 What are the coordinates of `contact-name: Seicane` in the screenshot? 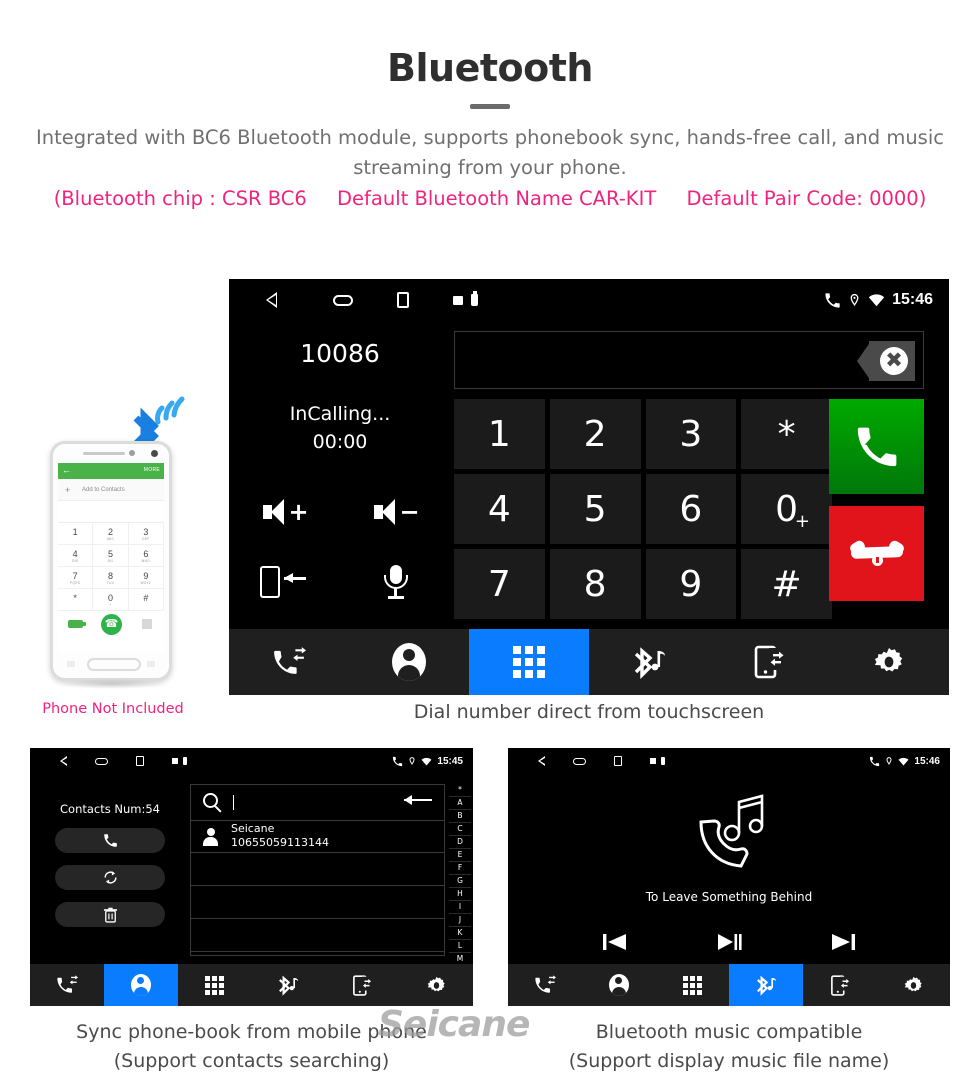 It's located at (253, 828).